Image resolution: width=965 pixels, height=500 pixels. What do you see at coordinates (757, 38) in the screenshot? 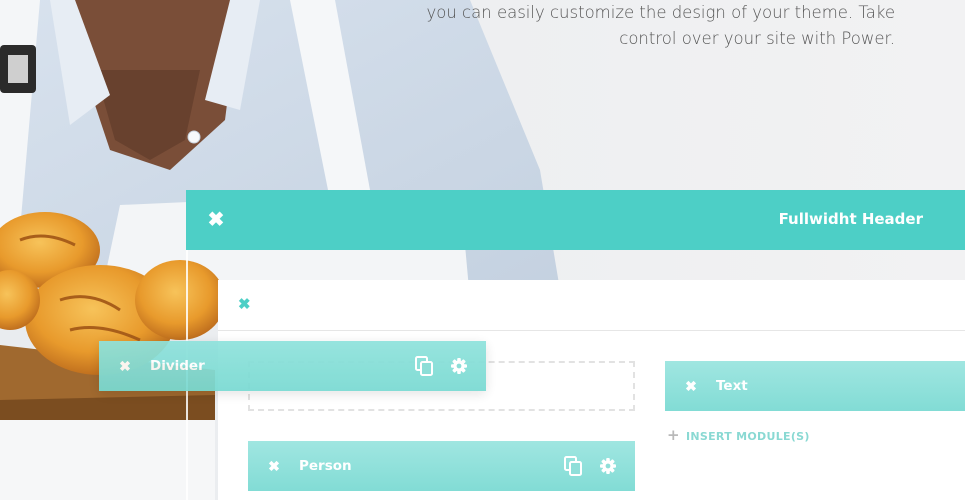
I see `hero-line-2: control over your site with Power.` at bounding box center [757, 38].